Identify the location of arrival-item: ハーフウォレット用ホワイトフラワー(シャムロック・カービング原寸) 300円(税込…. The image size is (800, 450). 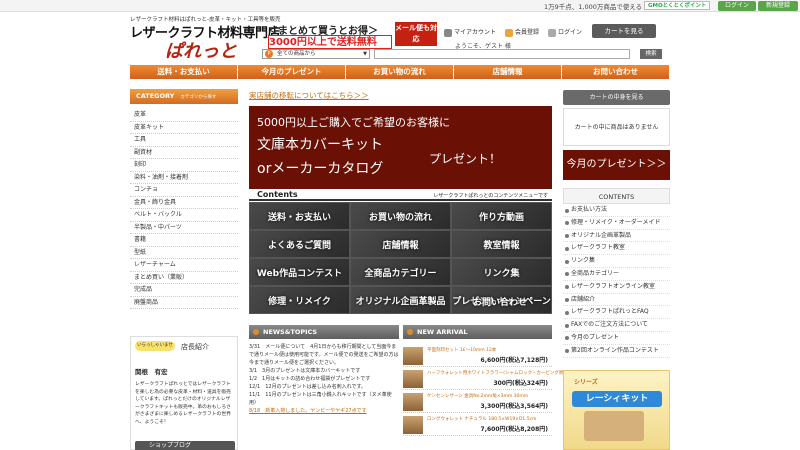
(486, 379).